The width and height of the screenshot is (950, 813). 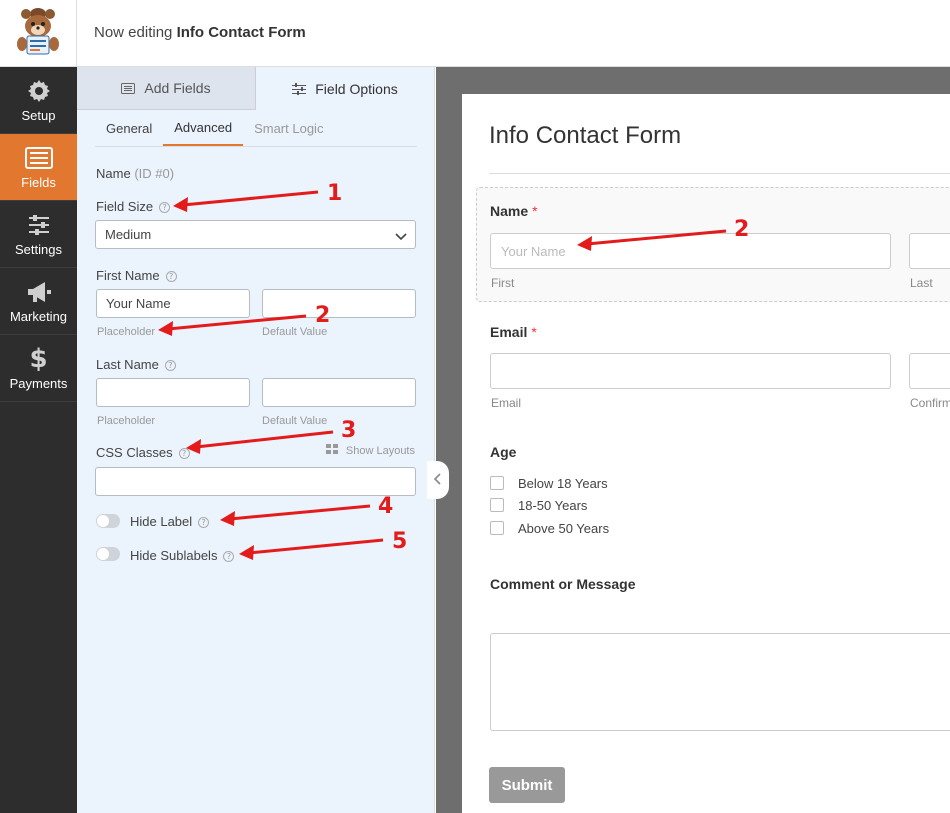 I want to click on field-name: Name, so click(x=113, y=173).